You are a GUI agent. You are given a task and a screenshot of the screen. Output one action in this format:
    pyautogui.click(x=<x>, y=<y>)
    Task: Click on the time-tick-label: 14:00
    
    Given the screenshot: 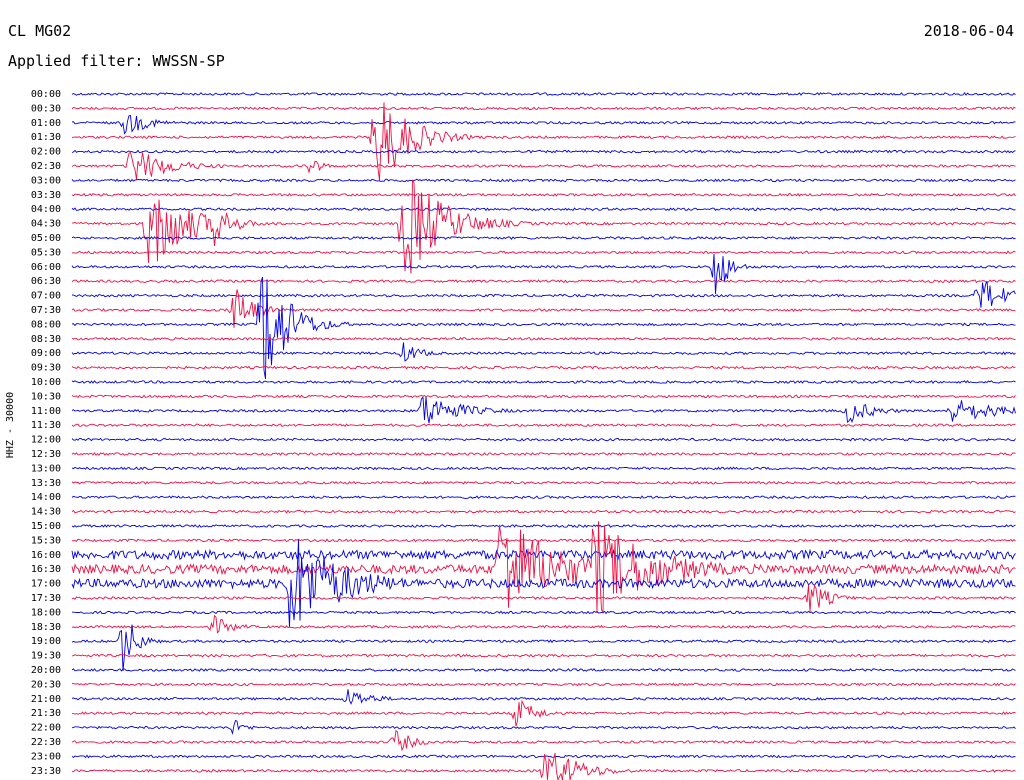 What is the action you would take?
    pyautogui.click(x=46, y=497)
    